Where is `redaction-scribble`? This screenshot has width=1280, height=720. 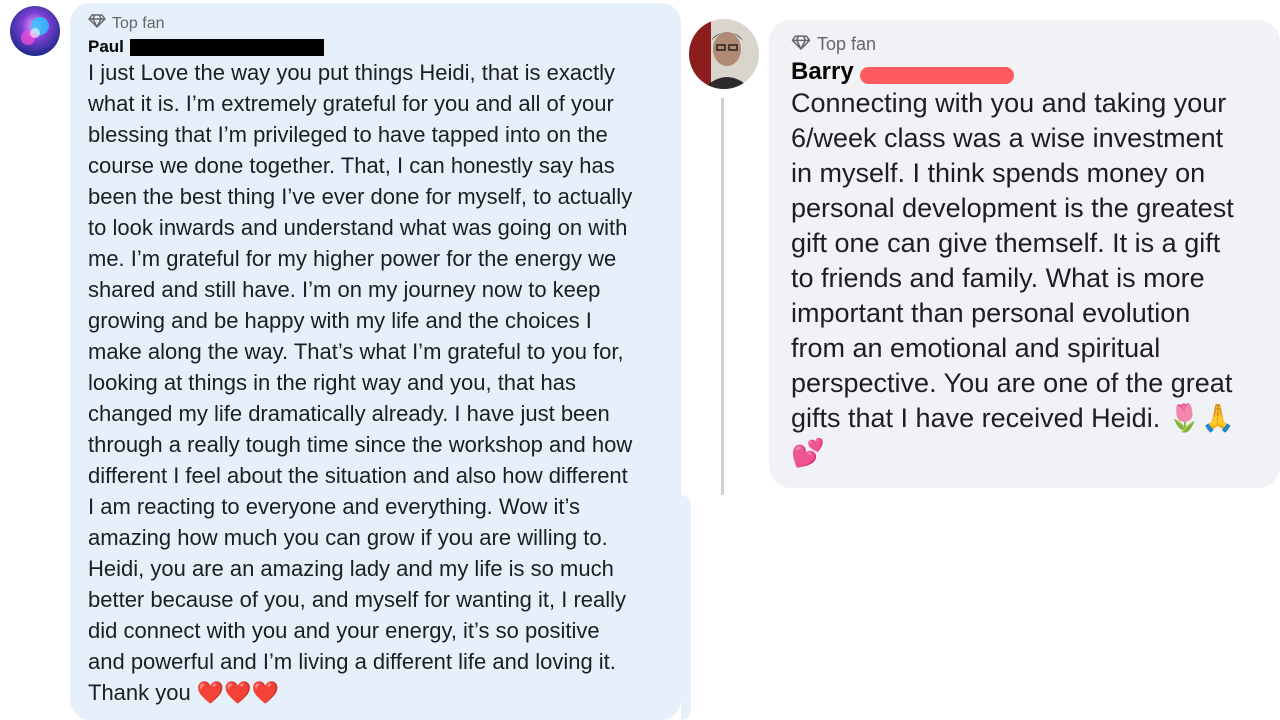 redaction-scribble is located at coordinates (937, 75).